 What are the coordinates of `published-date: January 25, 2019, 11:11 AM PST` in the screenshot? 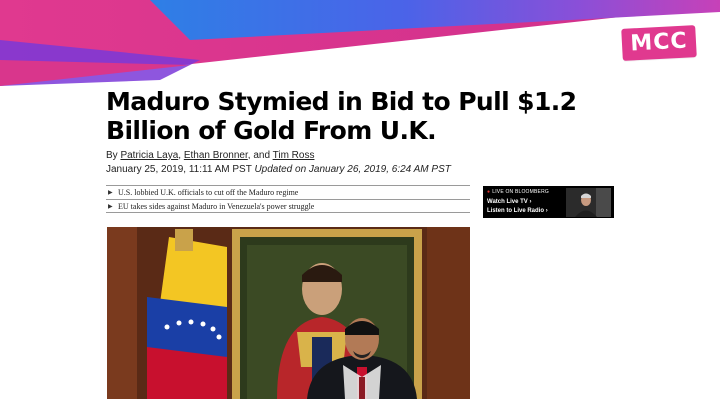 It's located at (179, 169).